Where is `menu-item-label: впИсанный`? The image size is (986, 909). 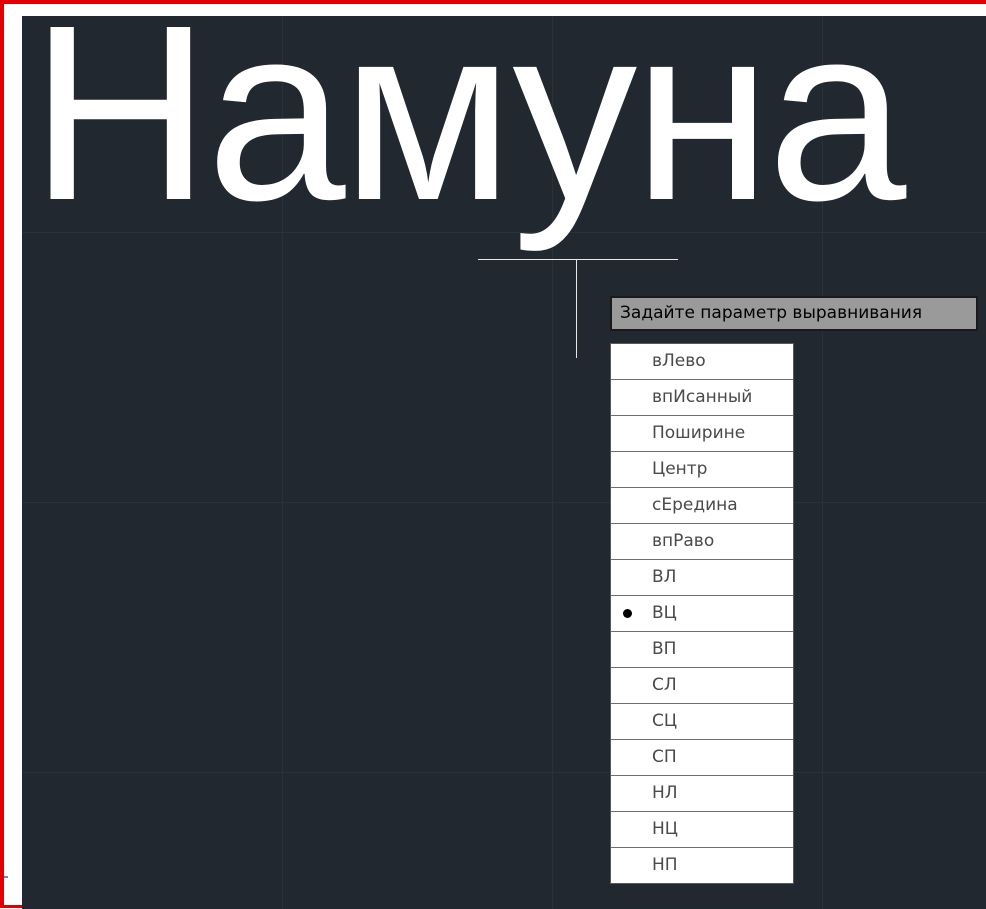 menu-item-label: впИсанный is located at coordinates (702, 397).